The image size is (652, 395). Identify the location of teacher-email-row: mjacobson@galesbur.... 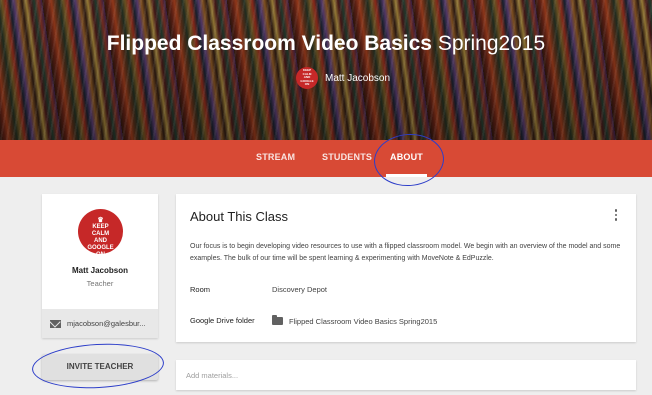
(100, 323).